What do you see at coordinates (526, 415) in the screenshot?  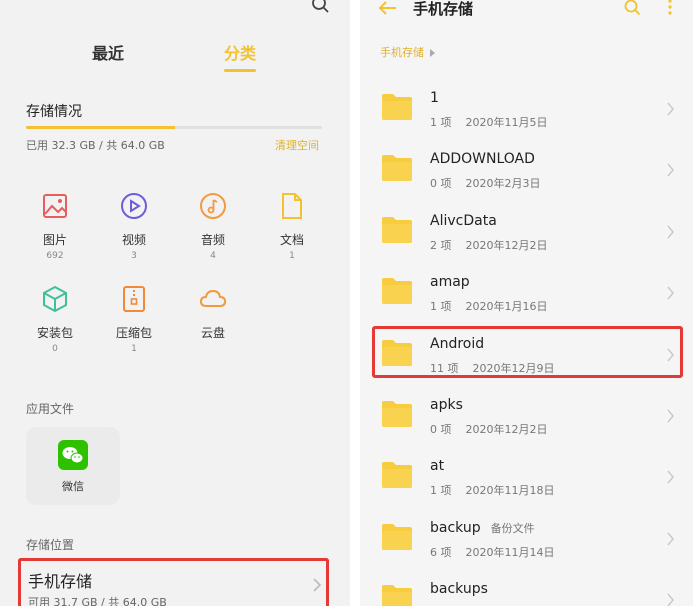 I see `folder-row-apks: apks 0 项 2020年12月2日` at bounding box center [526, 415].